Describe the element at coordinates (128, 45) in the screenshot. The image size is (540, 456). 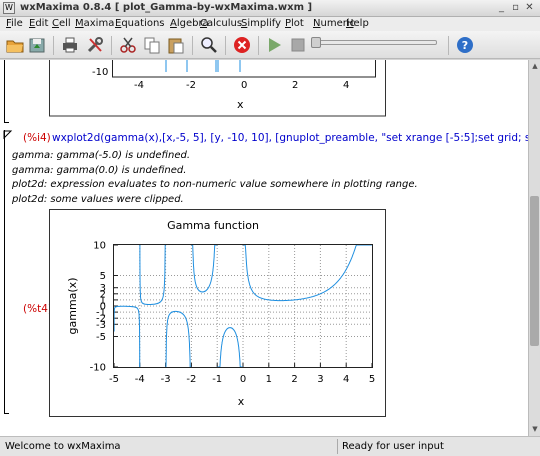
I see `cut-icon` at that location.